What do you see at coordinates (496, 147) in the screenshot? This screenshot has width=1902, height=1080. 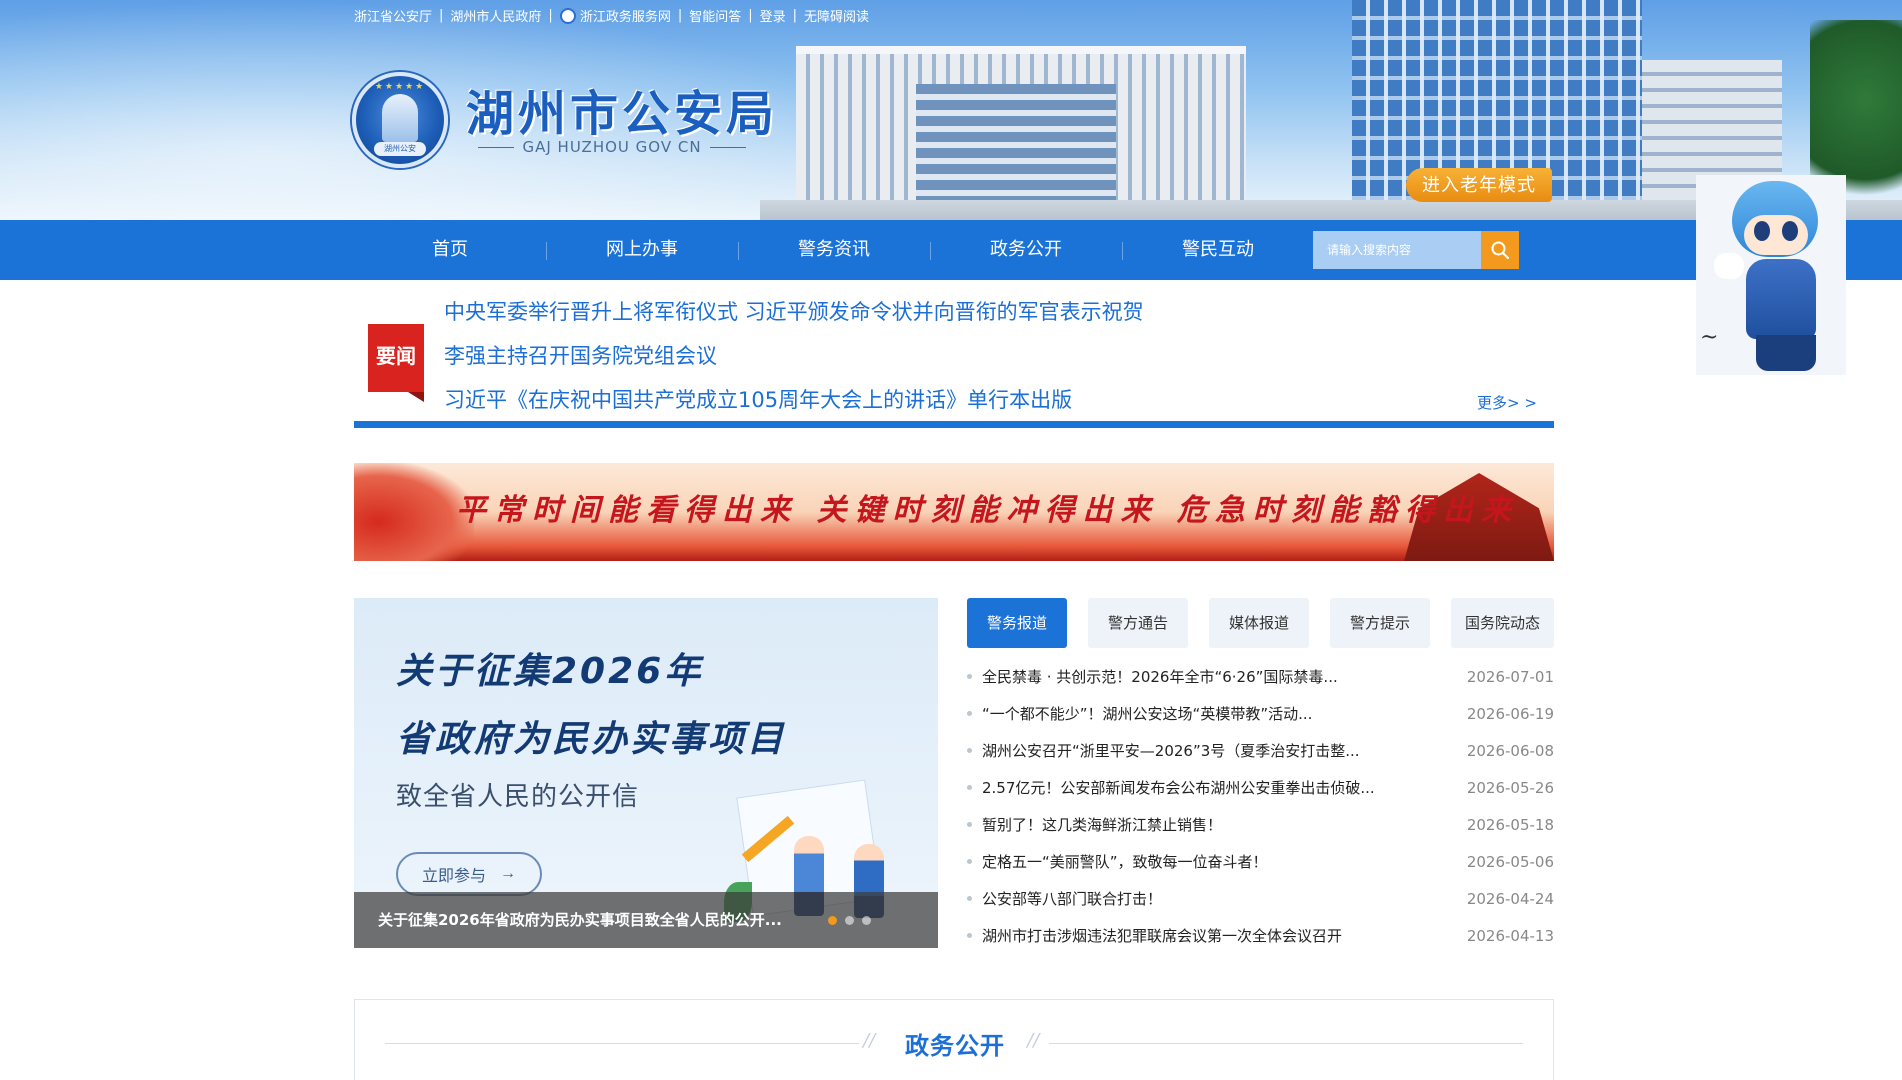 I see `subtitle-line-left` at bounding box center [496, 147].